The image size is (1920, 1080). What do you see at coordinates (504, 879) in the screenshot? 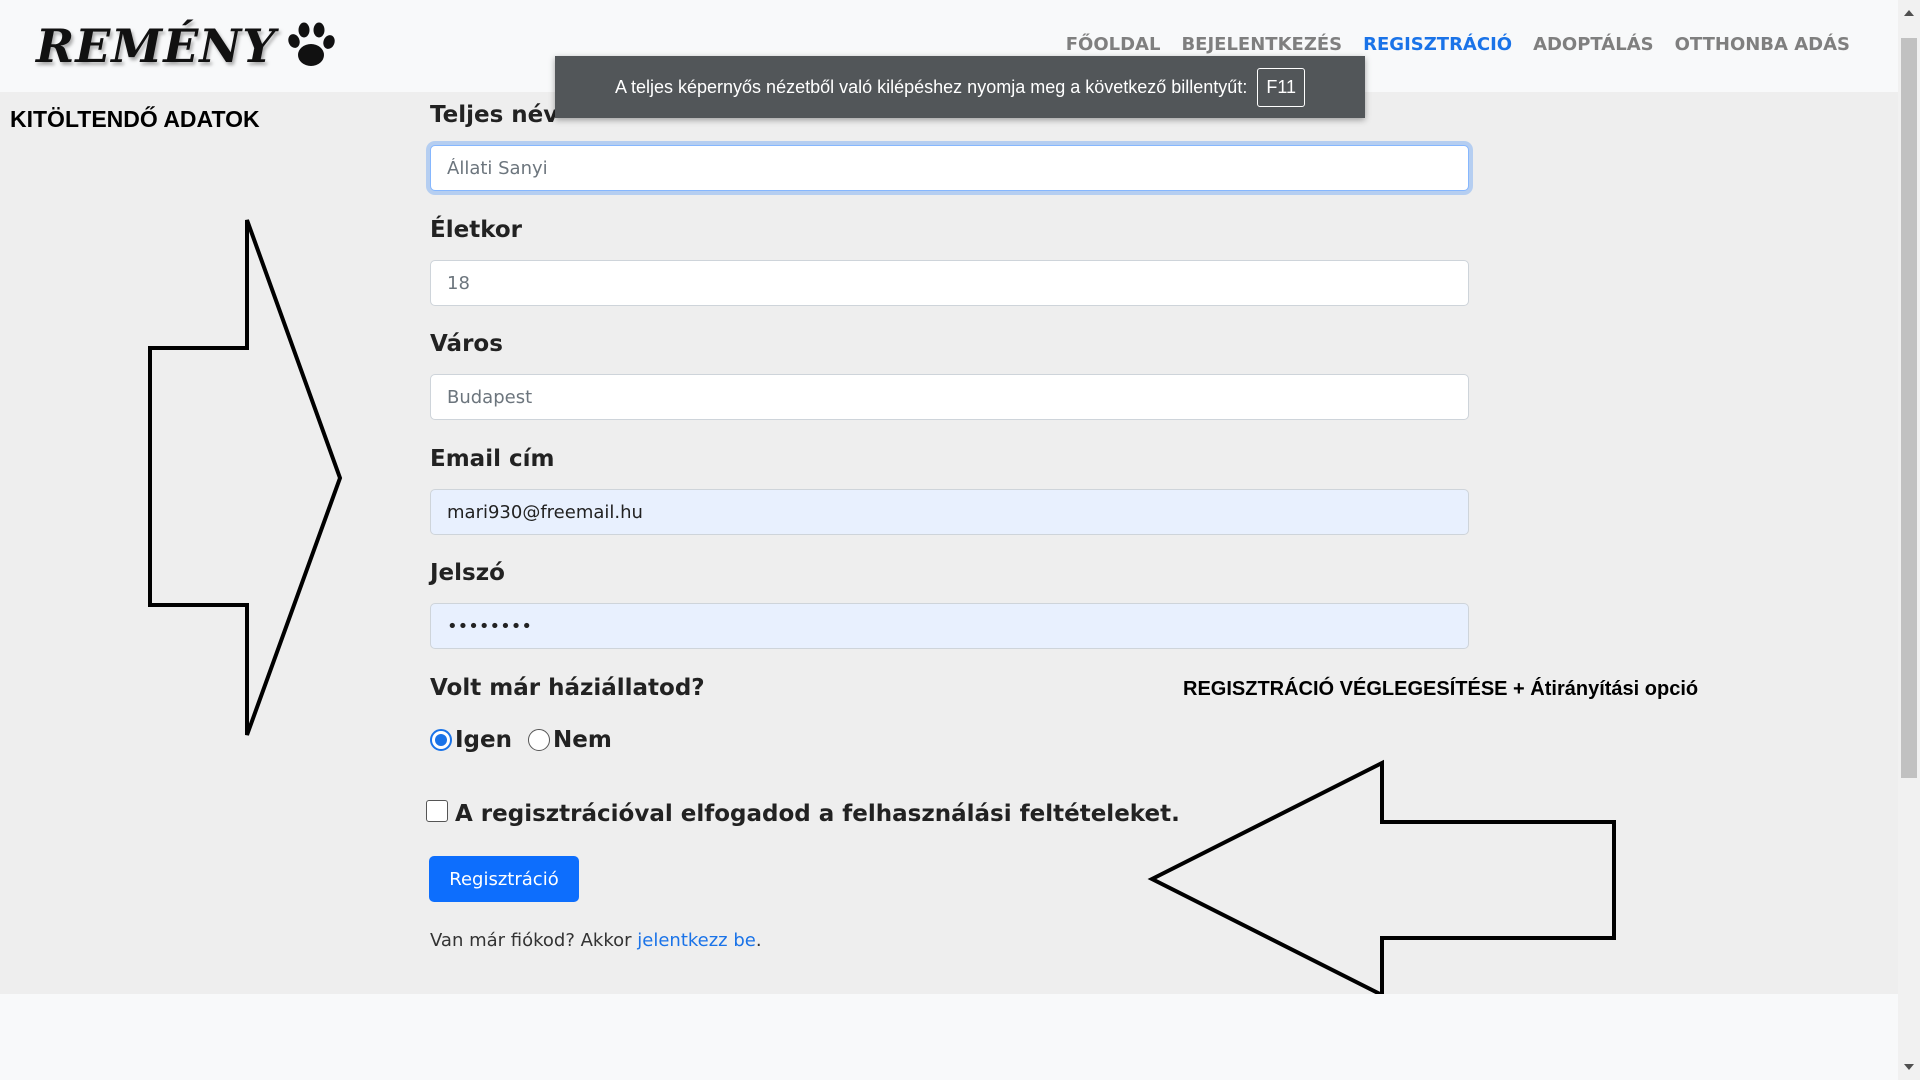
I see `register-button: Regisztráció` at bounding box center [504, 879].